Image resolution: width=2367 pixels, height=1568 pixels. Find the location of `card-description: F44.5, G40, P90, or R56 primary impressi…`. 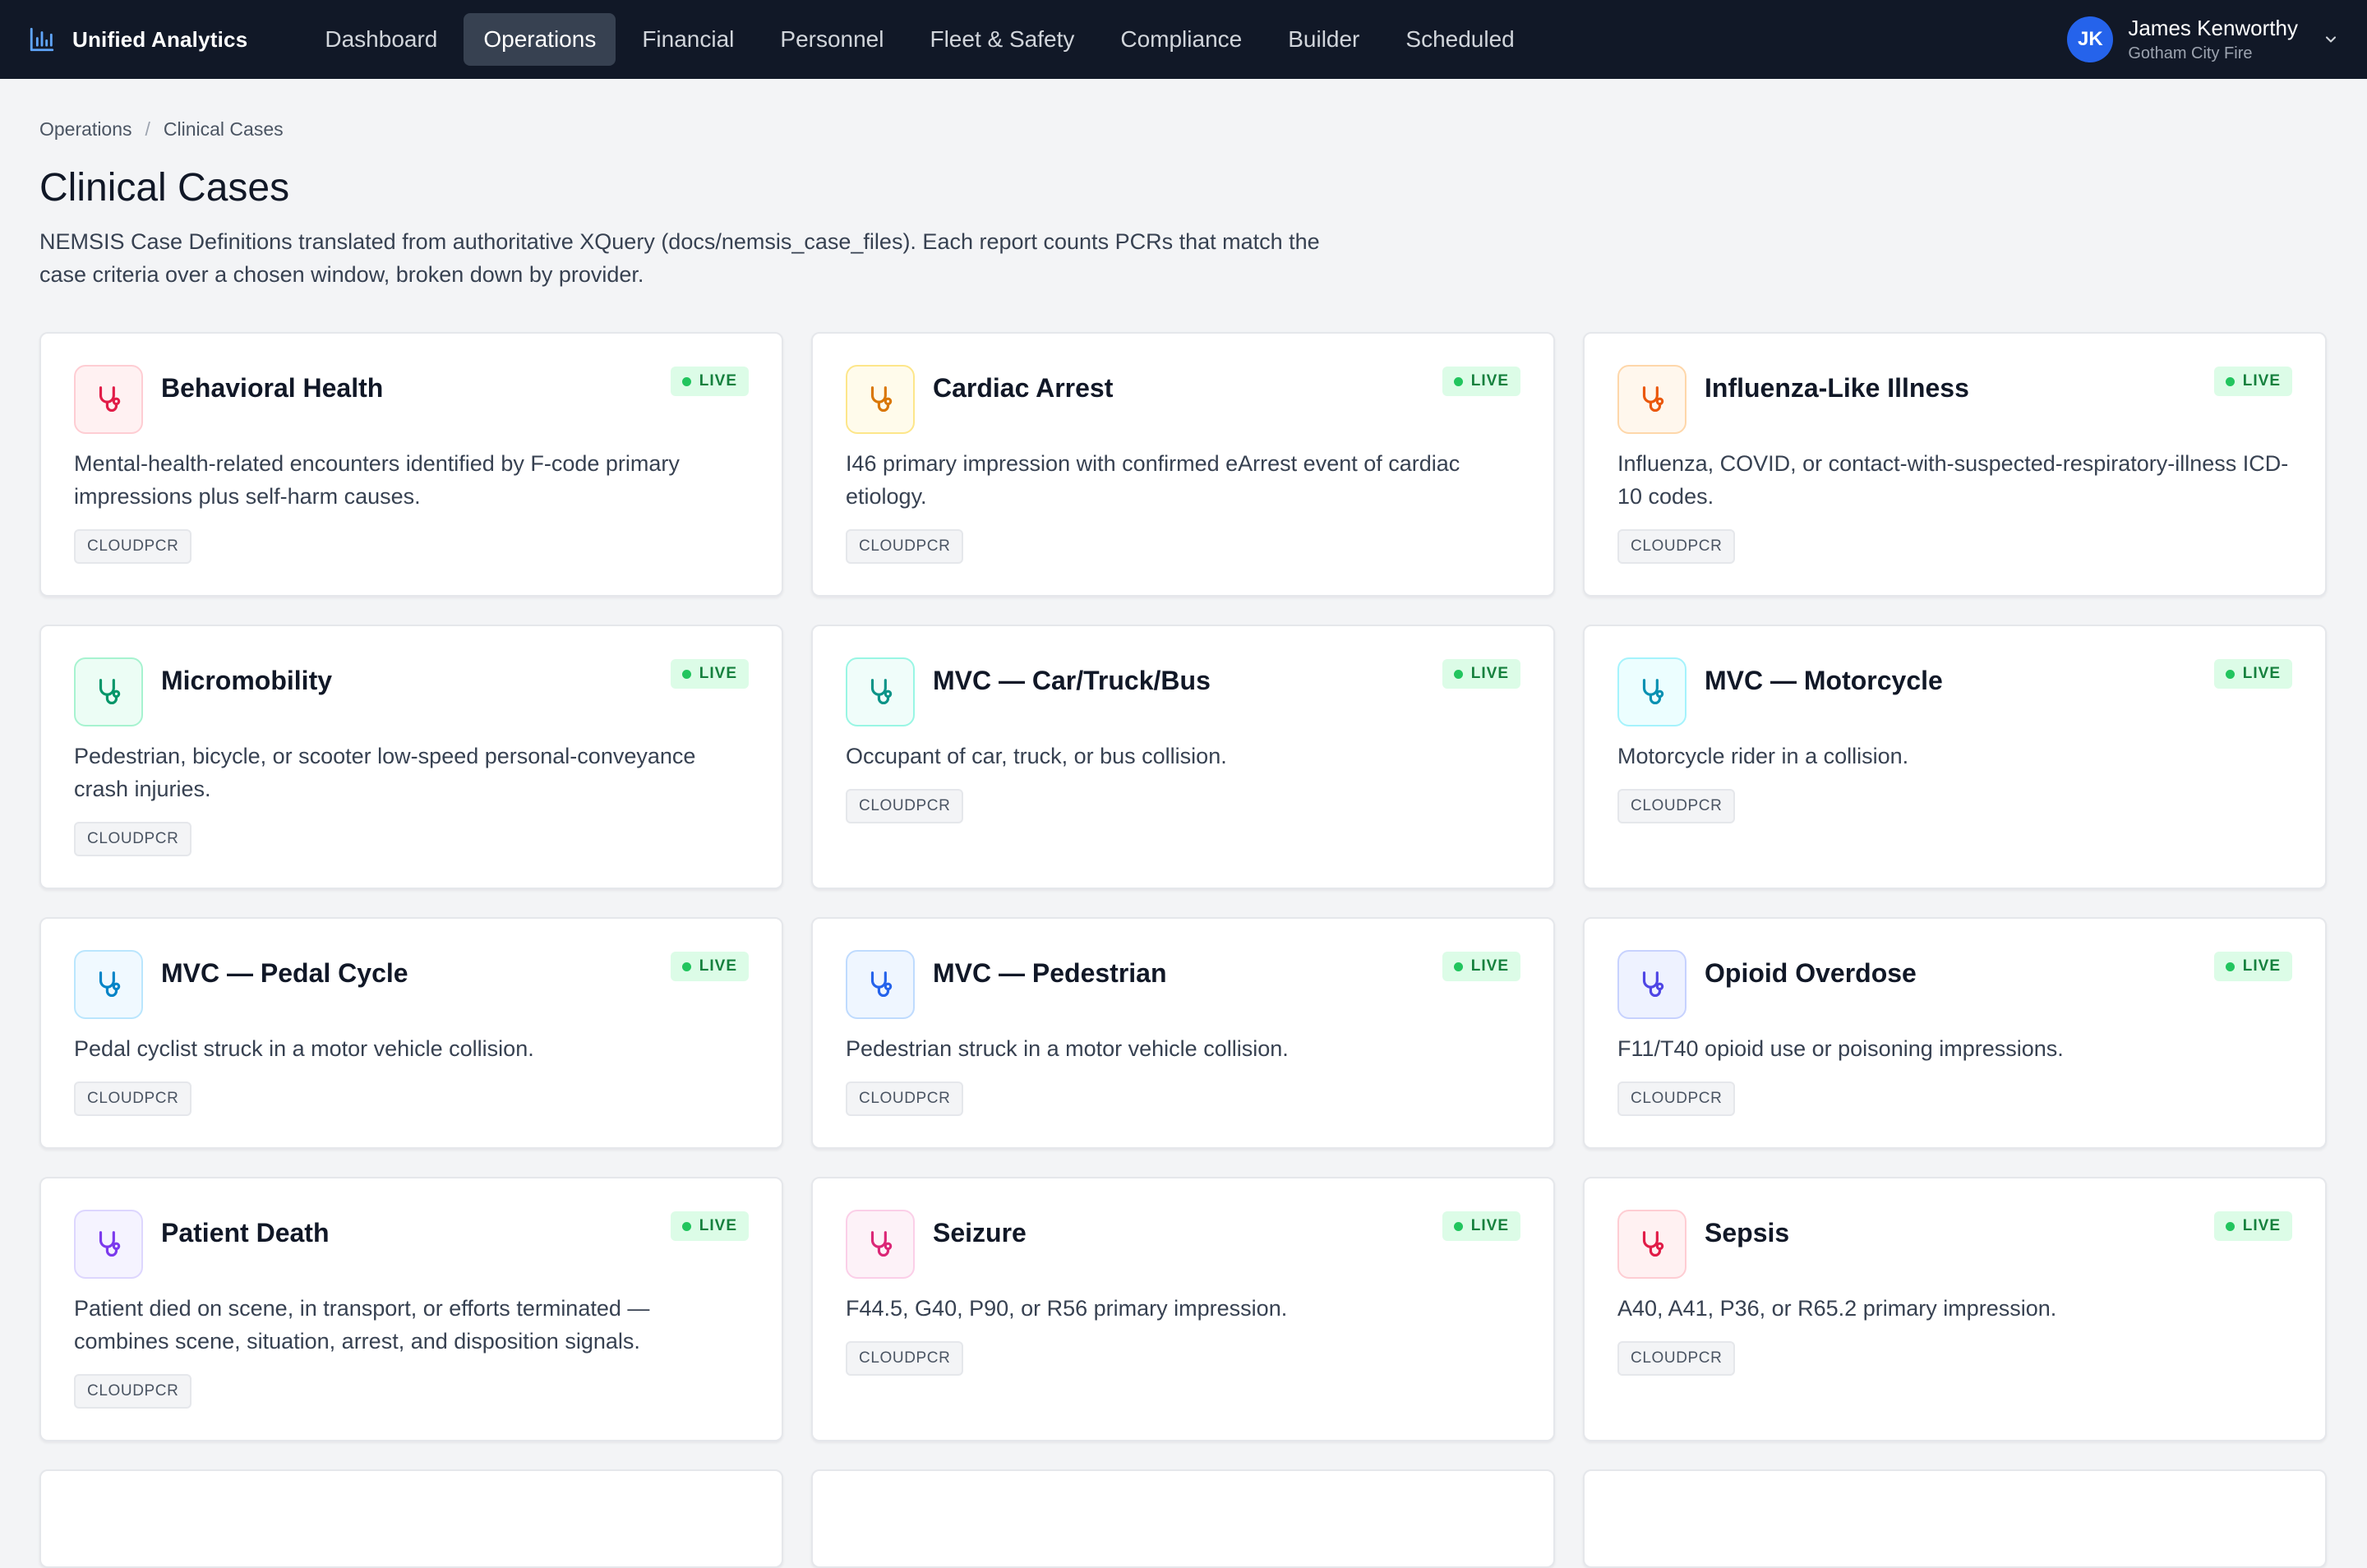

card-description: F44.5, G40, P90, or R56 primary impressi… is located at coordinates (1067, 1308).